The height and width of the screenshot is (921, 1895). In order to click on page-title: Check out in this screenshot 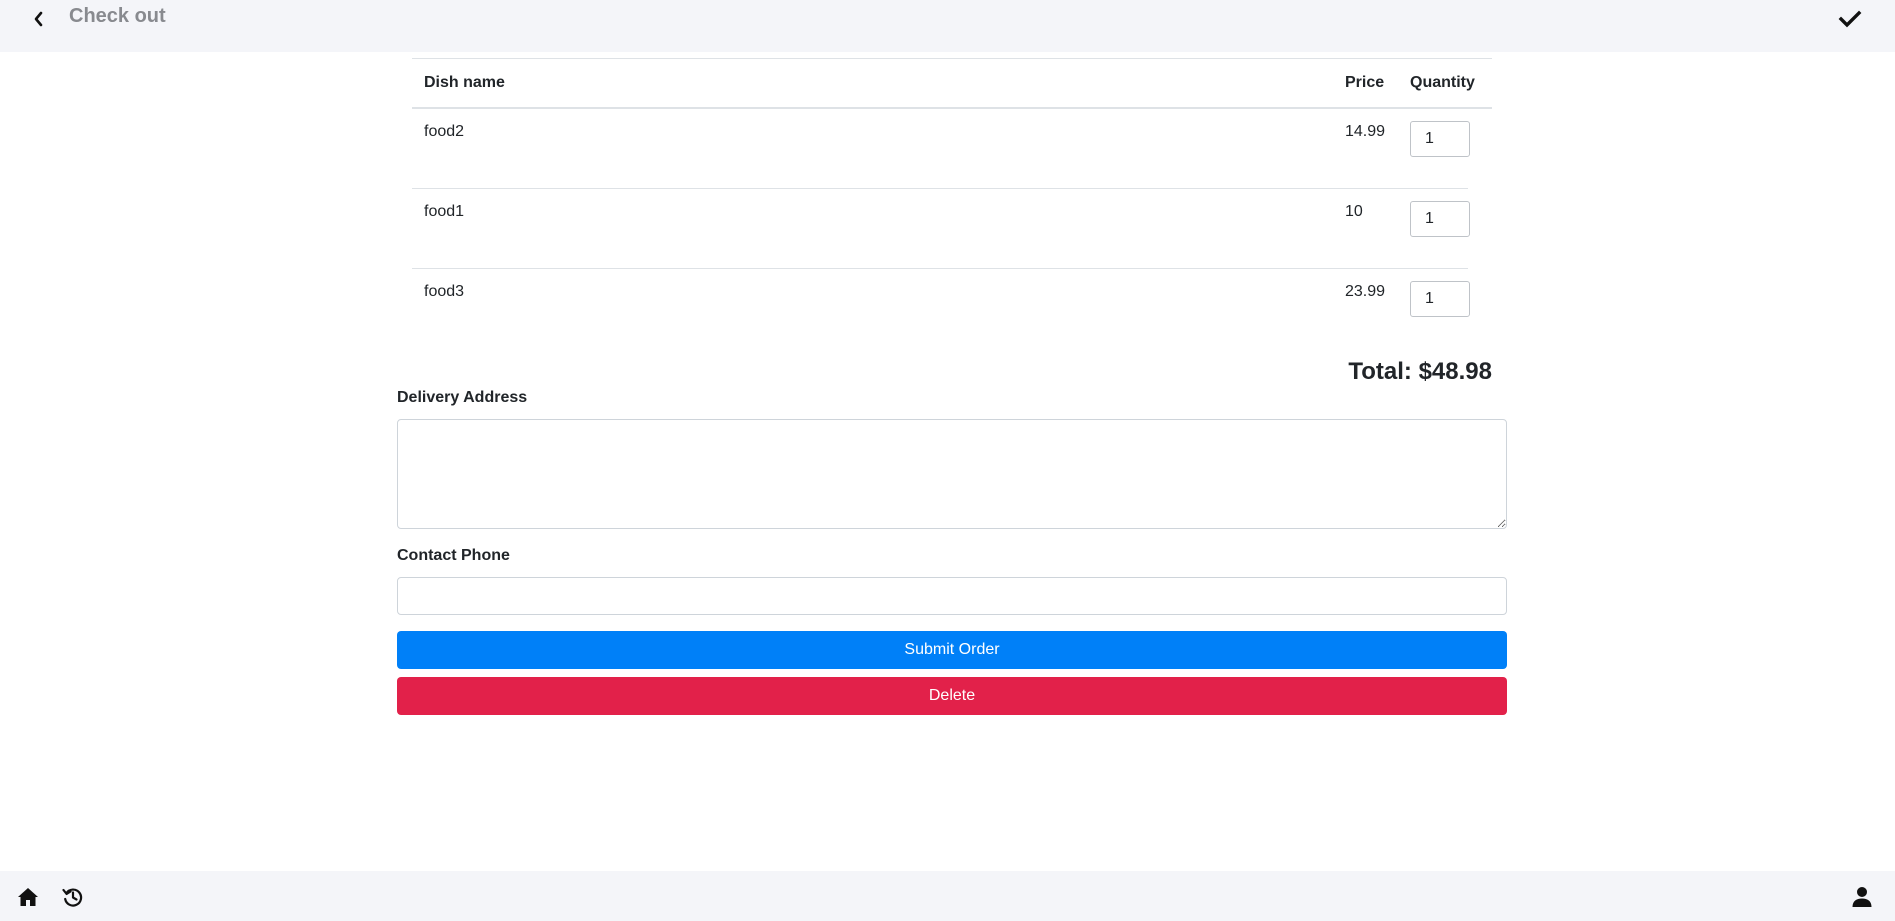, I will do `click(117, 16)`.